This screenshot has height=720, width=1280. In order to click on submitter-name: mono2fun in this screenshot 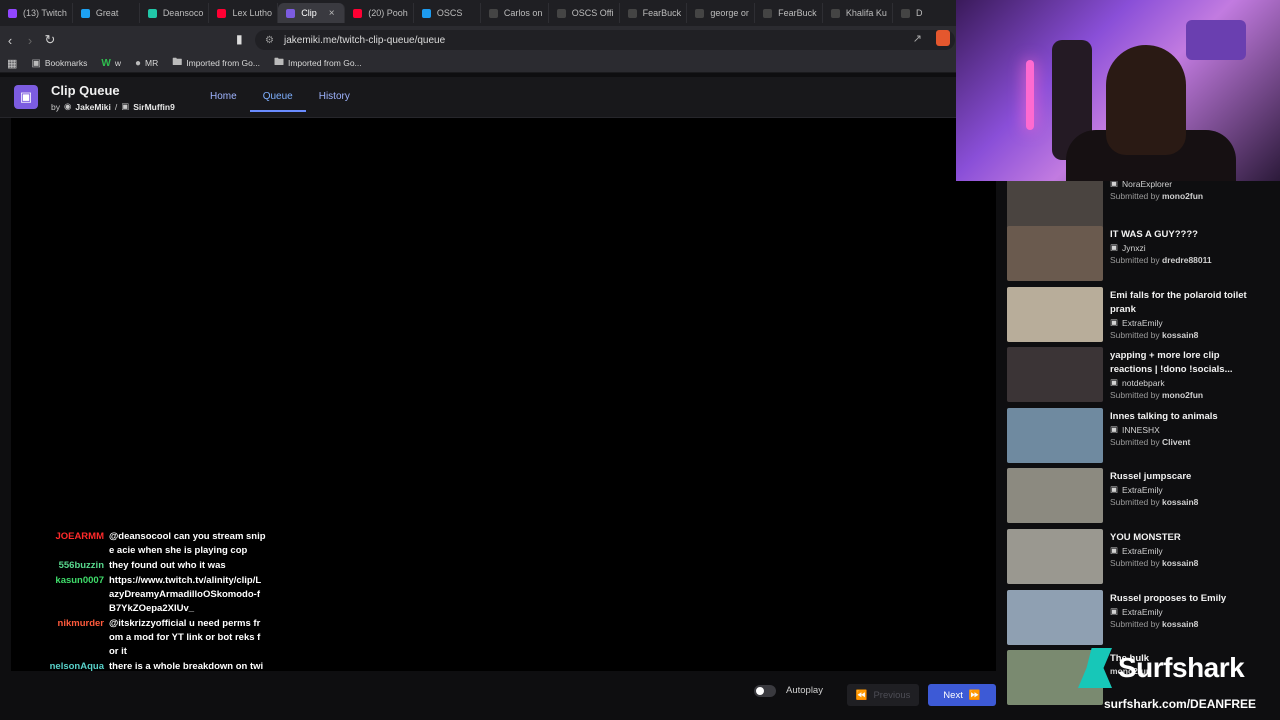, I will do `click(1183, 196)`.